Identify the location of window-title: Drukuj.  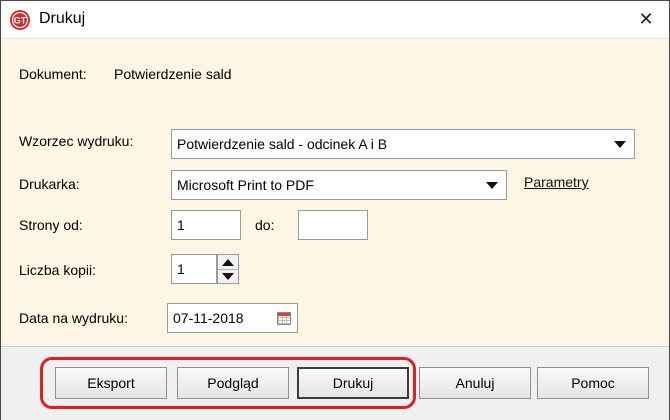
(62, 18).